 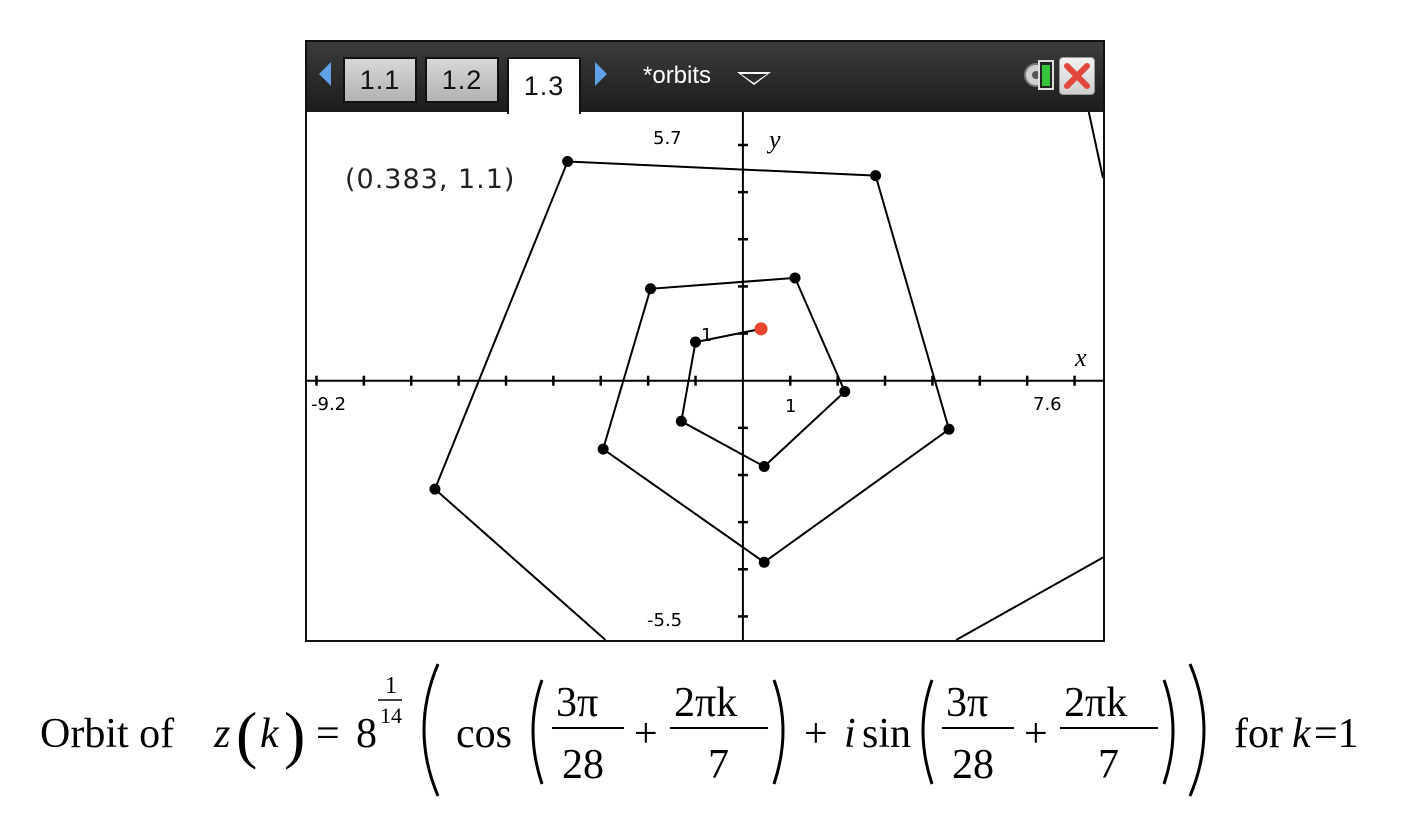 What do you see at coordinates (967, 703) in the screenshot?
I see `caption-frac3-num: 3π` at bounding box center [967, 703].